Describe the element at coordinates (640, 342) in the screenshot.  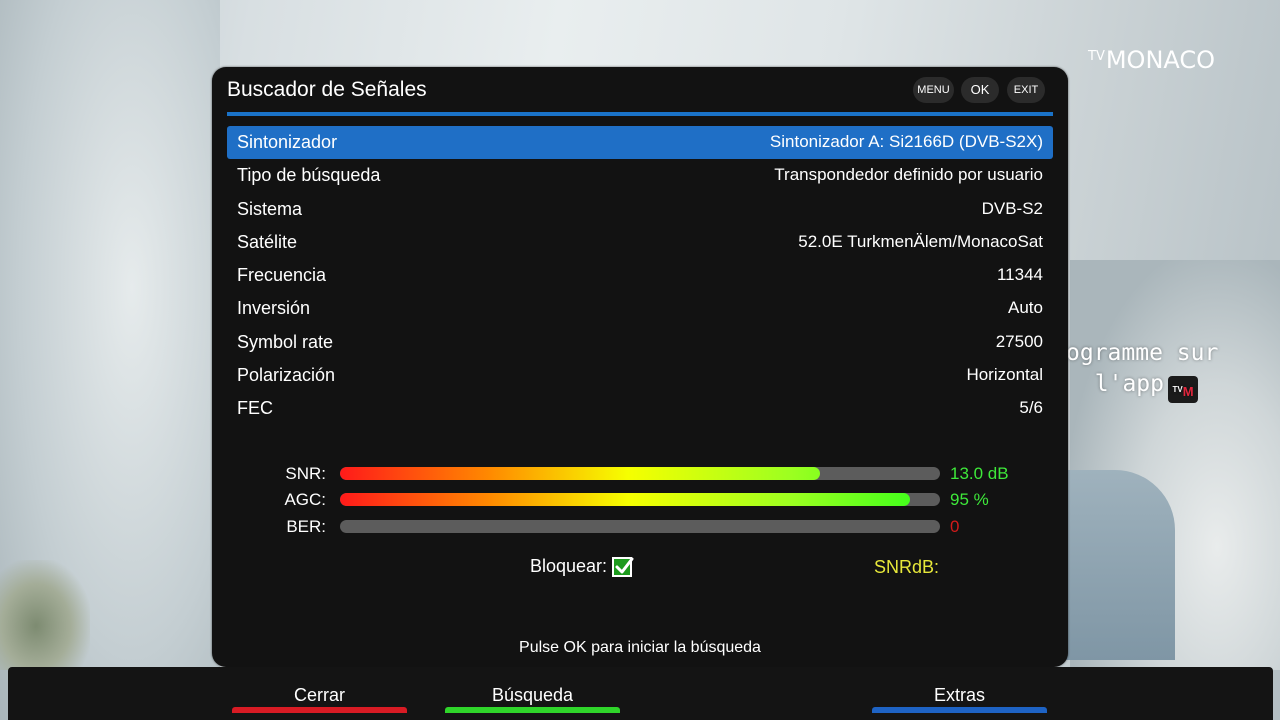
I see `setting-row: Symbol rate 27500` at that location.